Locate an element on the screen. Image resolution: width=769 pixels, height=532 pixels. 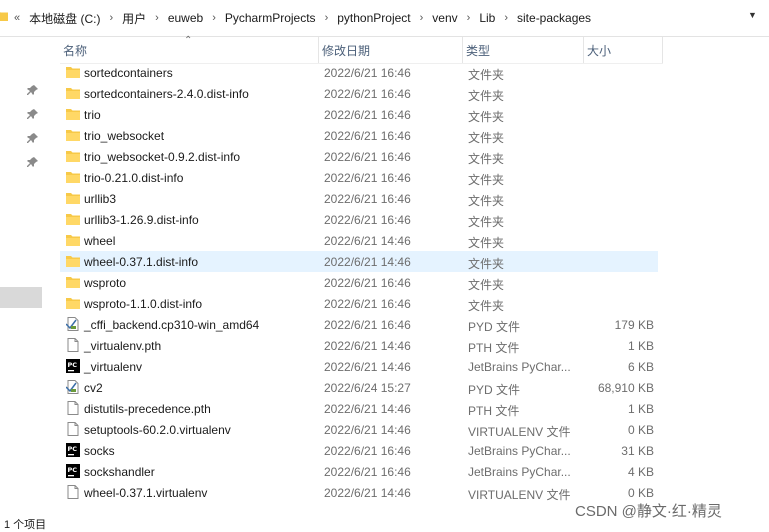
file-row: sortedcontainers 2022/6/21 16:46 文件夹 is located at coordinates (359, 72).